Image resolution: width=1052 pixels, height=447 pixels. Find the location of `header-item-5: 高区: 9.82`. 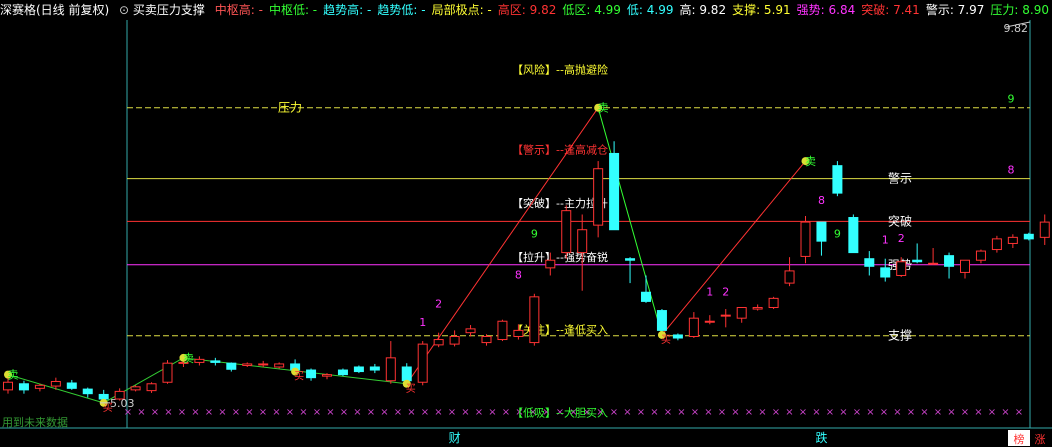

header-item-5: 高区: 9.82 is located at coordinates (527, 10).